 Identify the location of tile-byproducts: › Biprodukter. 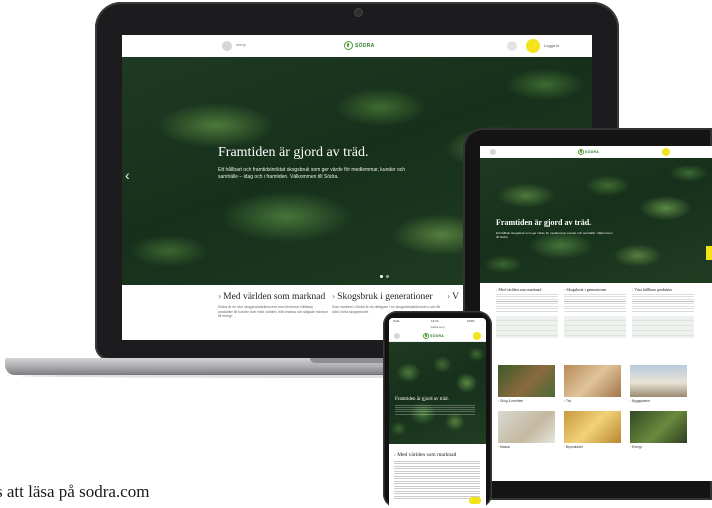
(592, 430).